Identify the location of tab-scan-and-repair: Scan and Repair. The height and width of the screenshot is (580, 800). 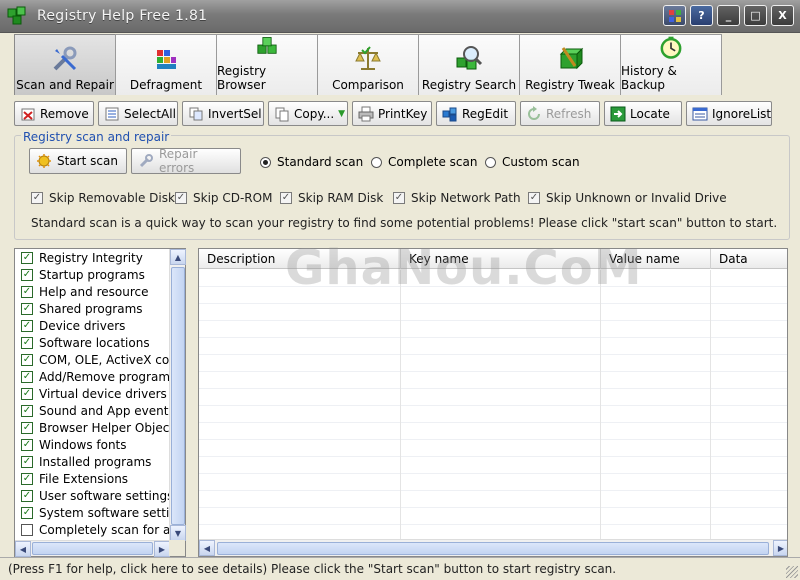
(65, 64).